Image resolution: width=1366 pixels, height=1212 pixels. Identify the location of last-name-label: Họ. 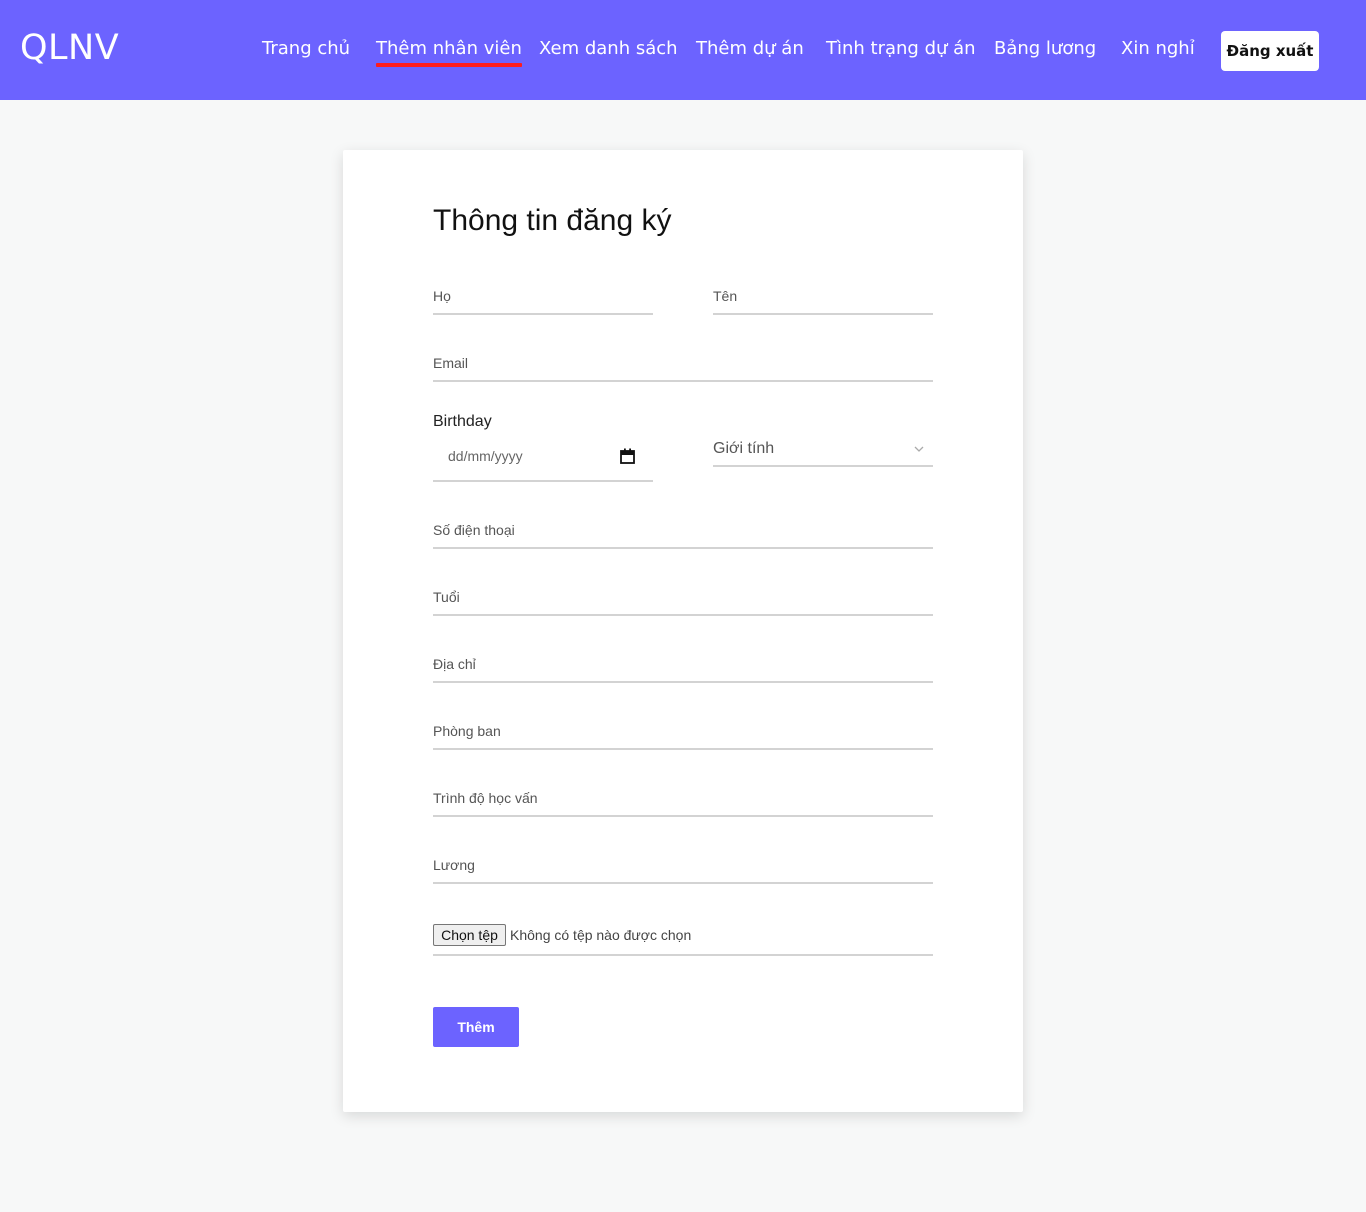
(442, 296).